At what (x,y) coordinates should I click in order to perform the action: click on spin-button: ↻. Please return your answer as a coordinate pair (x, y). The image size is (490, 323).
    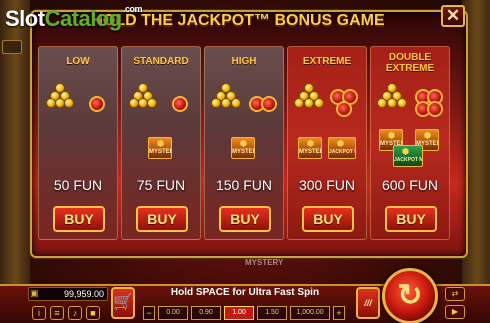
    Looking at the image, I should click on (410, 295).